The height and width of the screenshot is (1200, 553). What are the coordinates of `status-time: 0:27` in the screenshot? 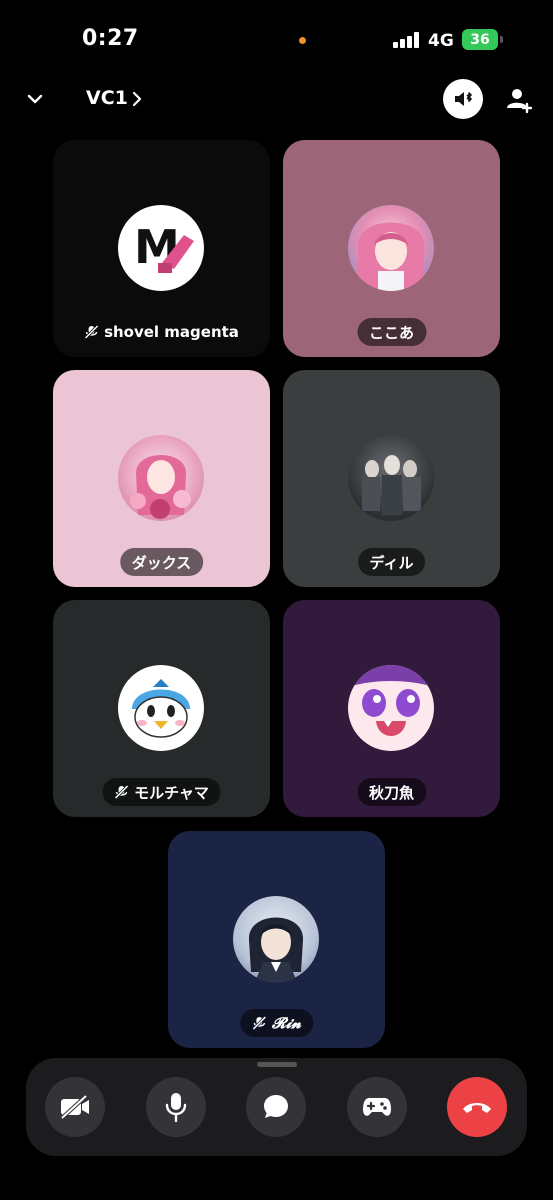 It's located at (110, 38).